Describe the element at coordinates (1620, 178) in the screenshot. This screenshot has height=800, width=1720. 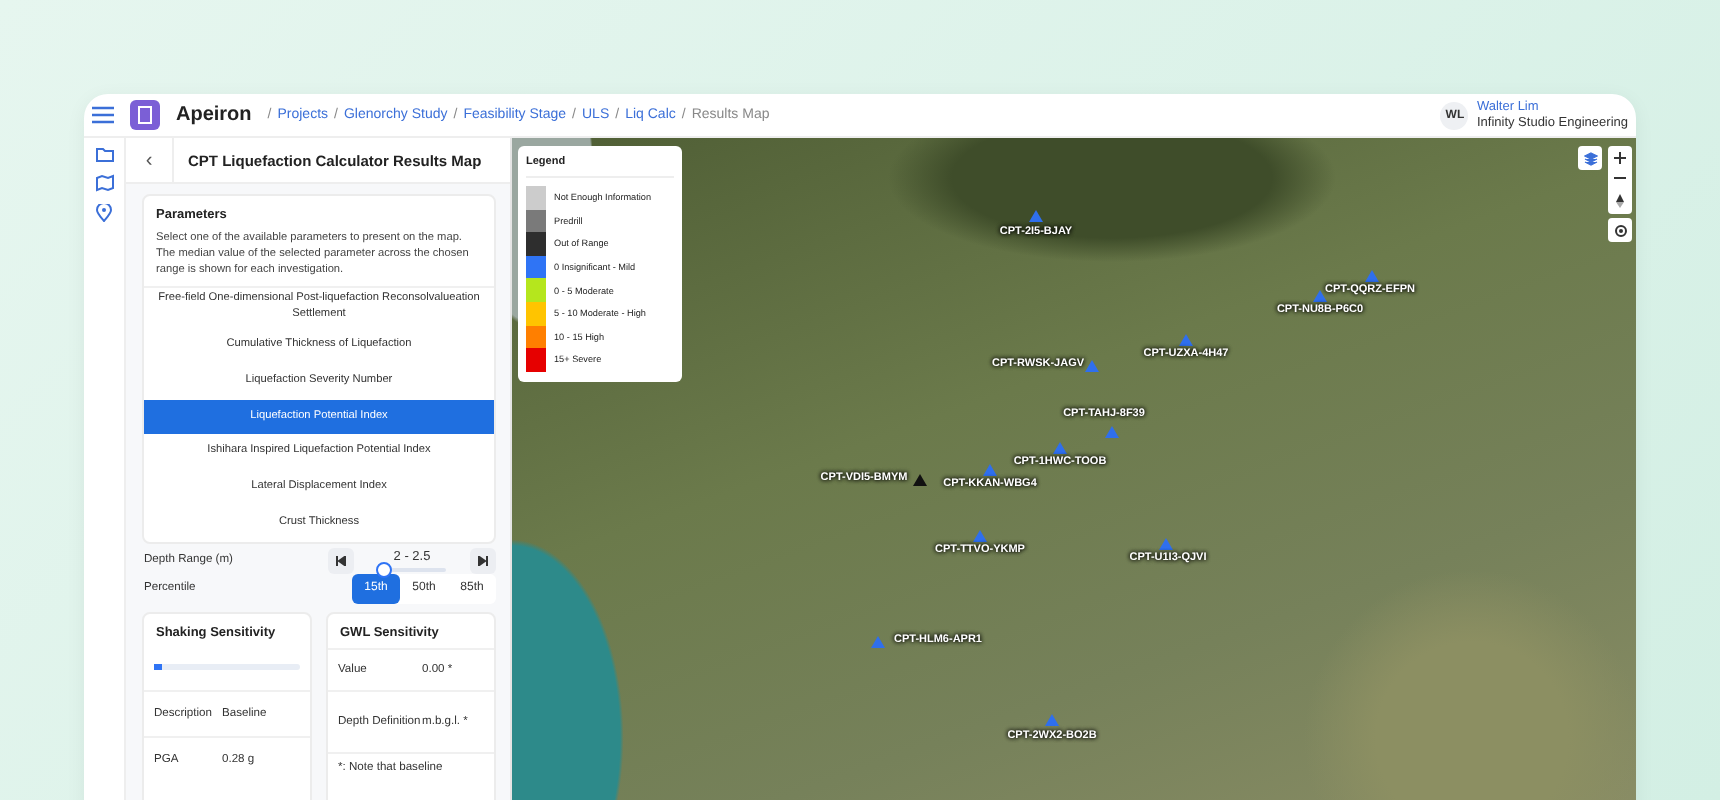
I see `zoom-out-icon` at that location.